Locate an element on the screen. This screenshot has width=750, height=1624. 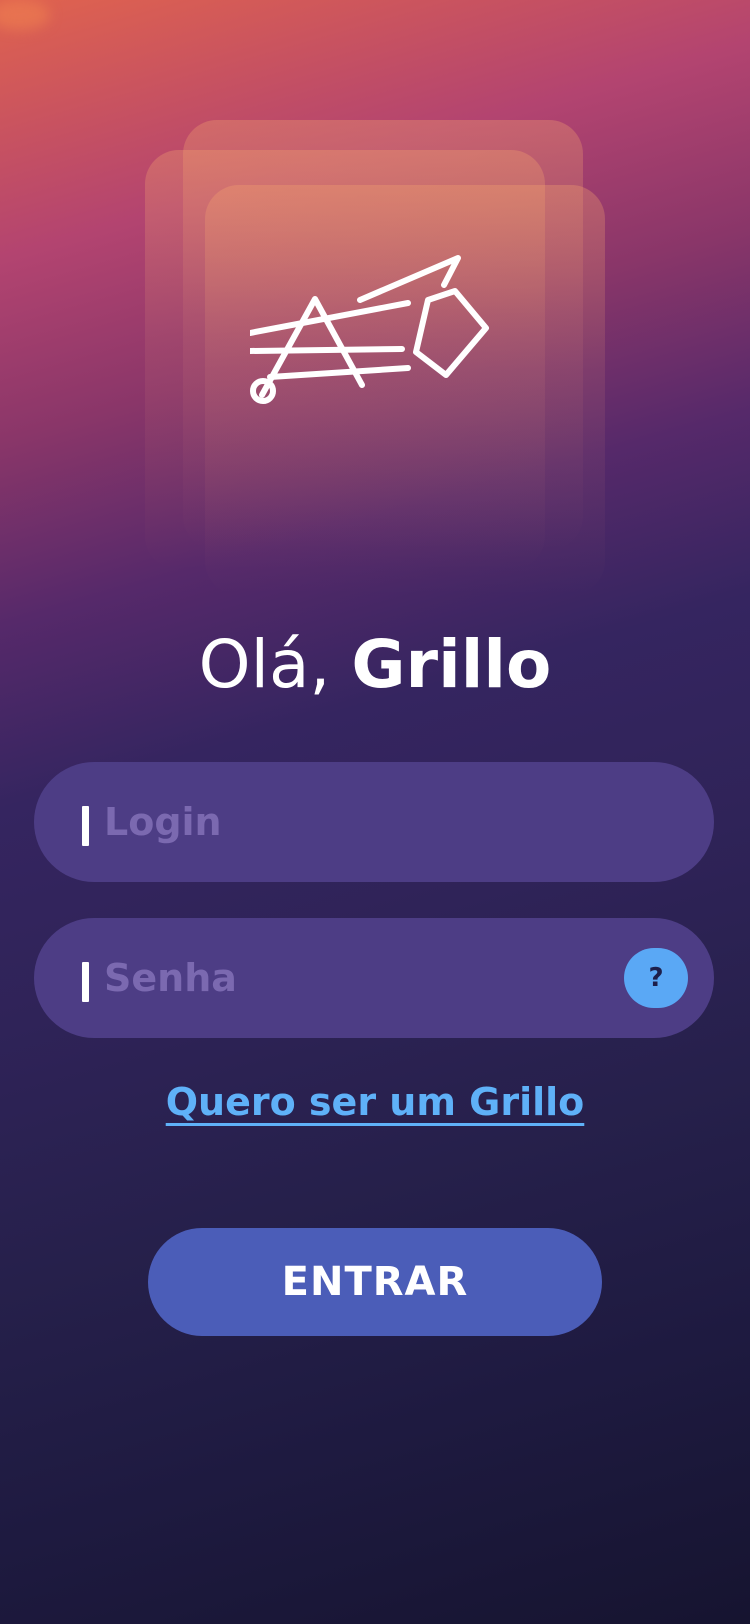
signup-link: Quero ser um Grillo is located at coordinates (375, 1102).